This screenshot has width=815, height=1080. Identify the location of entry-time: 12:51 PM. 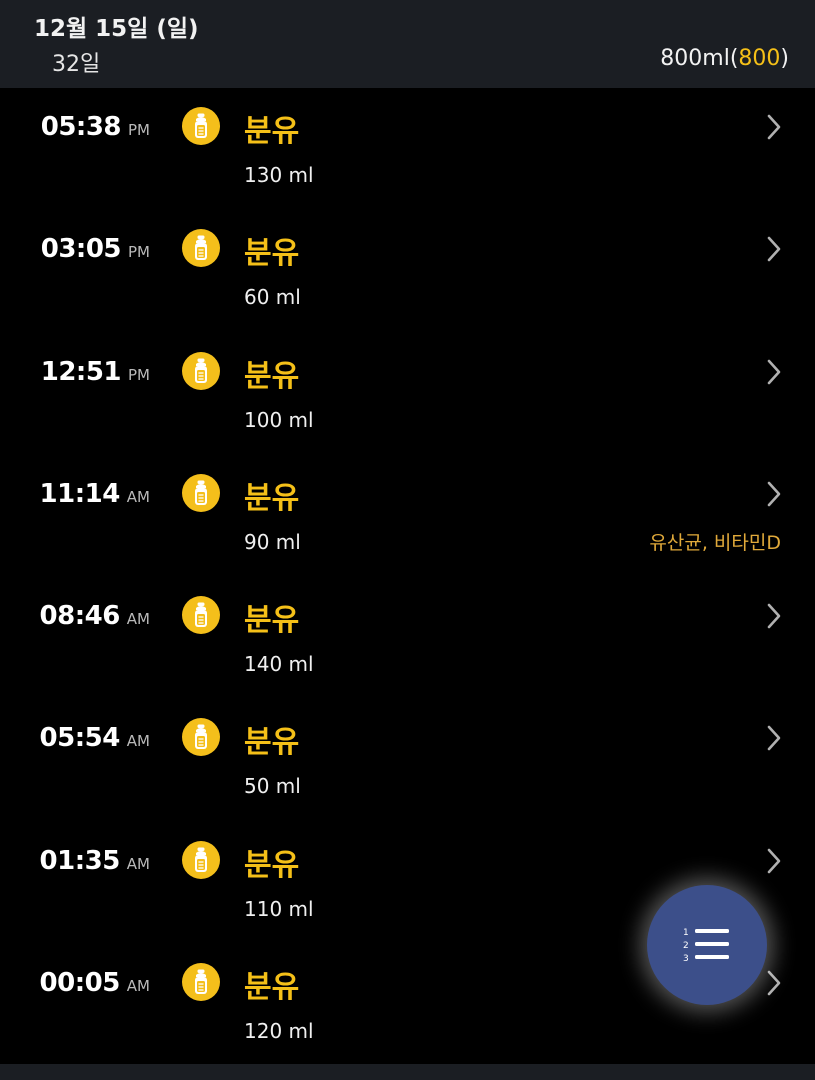
(95, 372).